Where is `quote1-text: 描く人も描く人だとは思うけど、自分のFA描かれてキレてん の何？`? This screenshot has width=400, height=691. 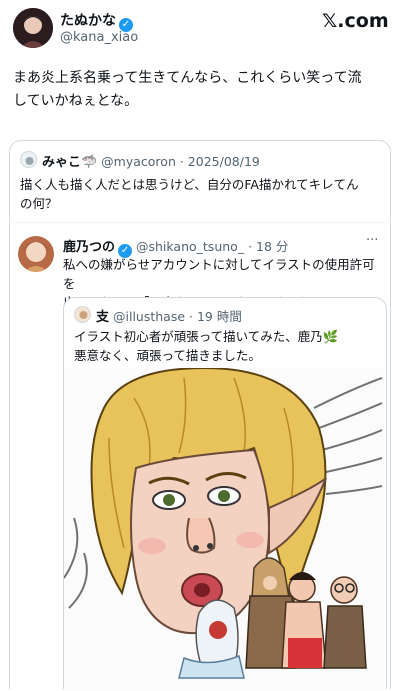 quote1-text: 描く人も描く人だとは思うけど、自分のFA描かれてキレてん の何？ is located at coordinates (202, 194).